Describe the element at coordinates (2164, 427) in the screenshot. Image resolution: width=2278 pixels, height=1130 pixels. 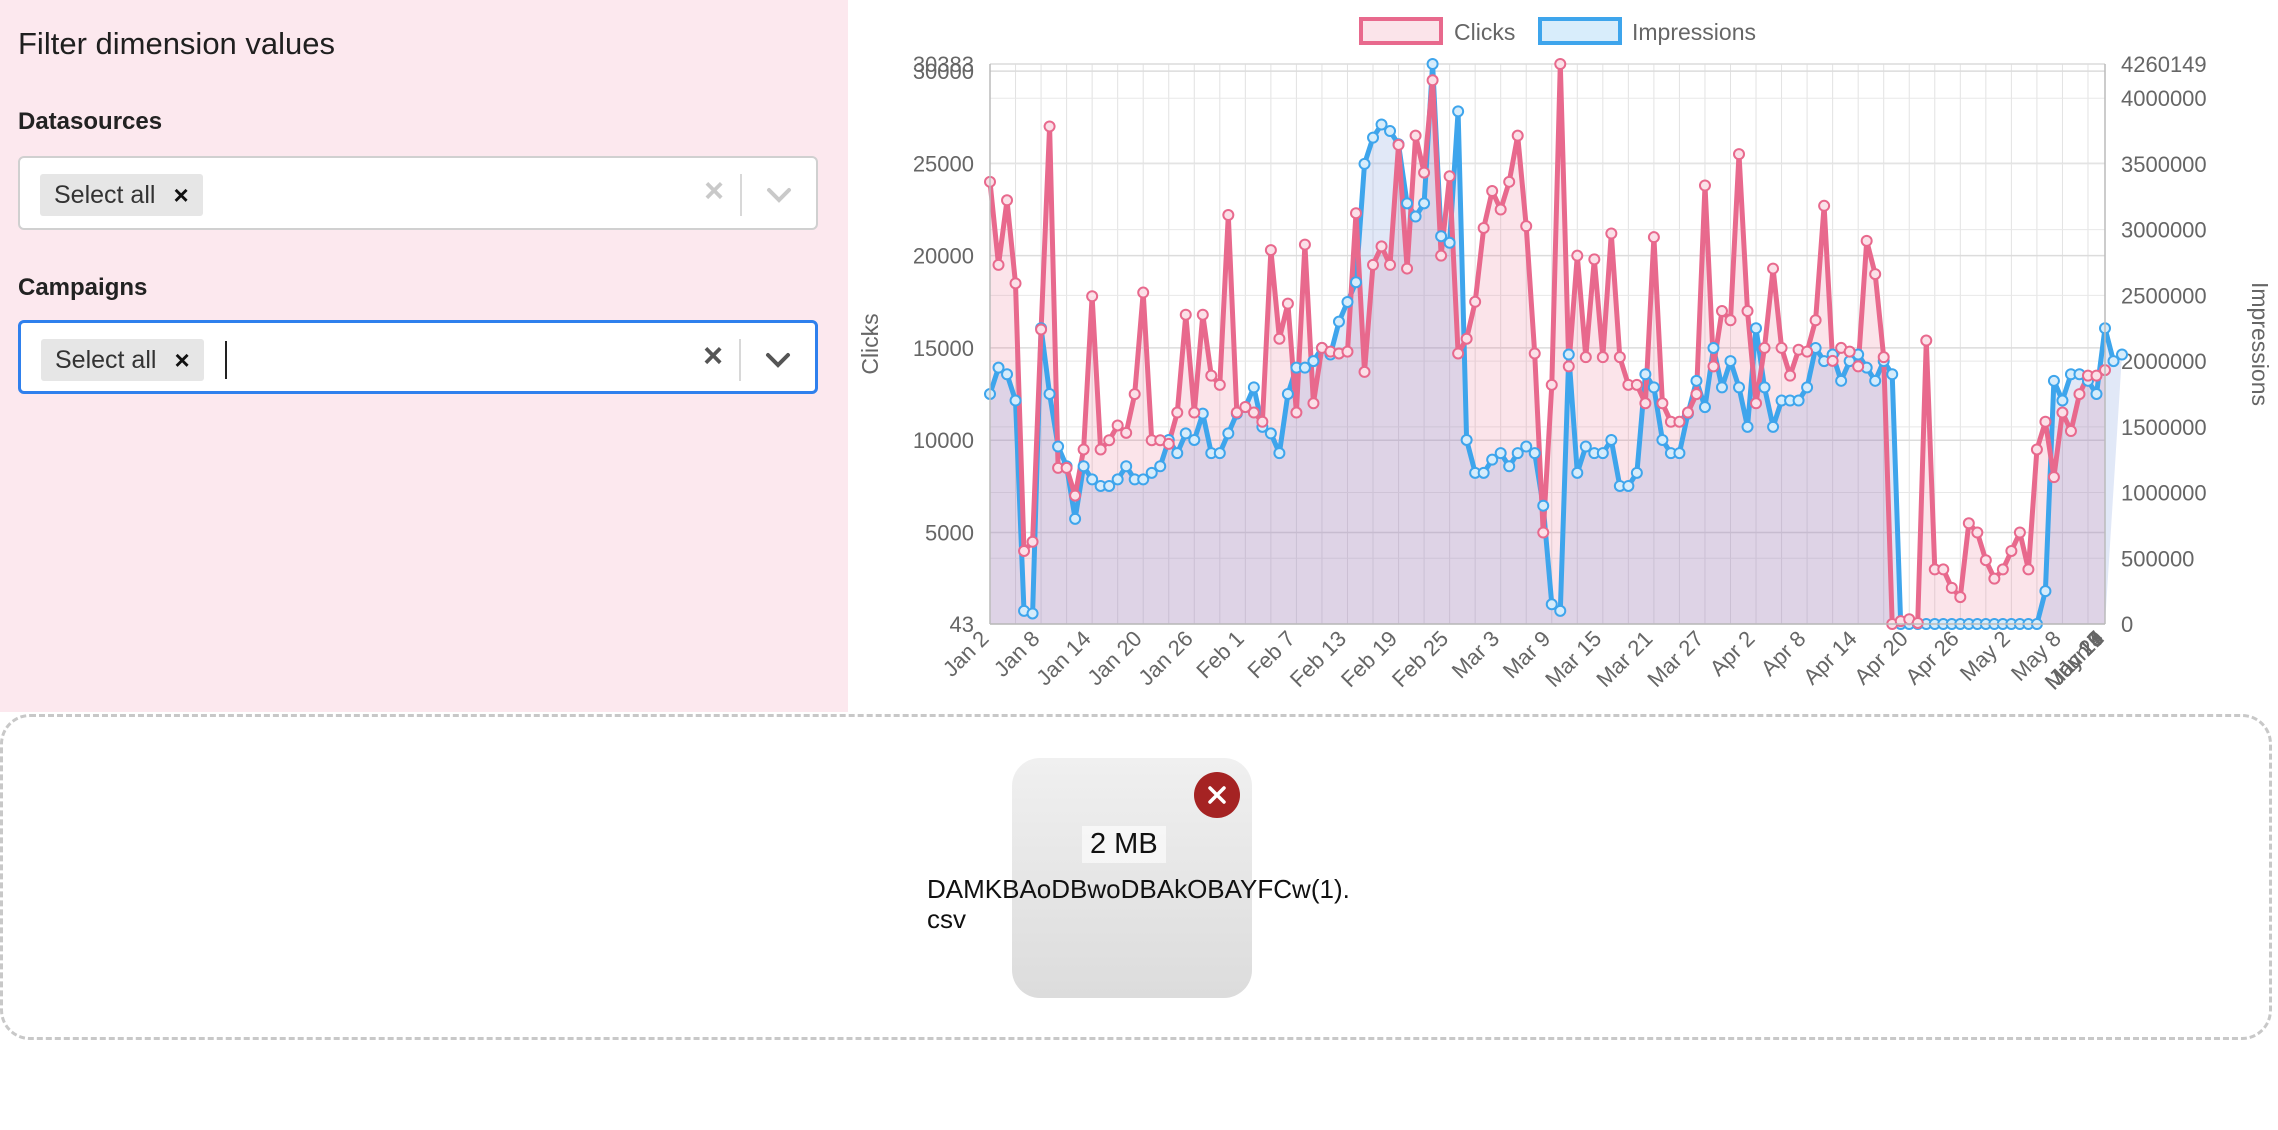
I see `y-right-tick-label: 1500000` at that location.